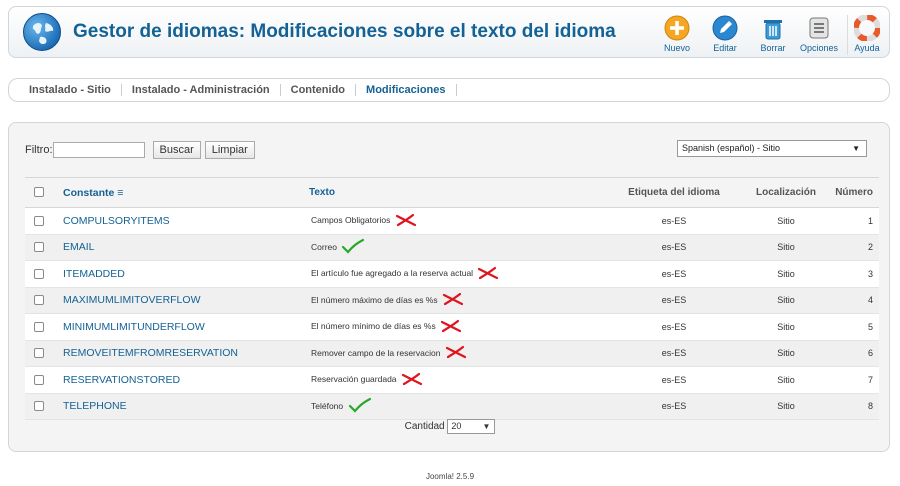 The image size is (900, 486). Describe the element at coordinates (856, 221) in the screenshot. I see `row-number: 1` at that location.